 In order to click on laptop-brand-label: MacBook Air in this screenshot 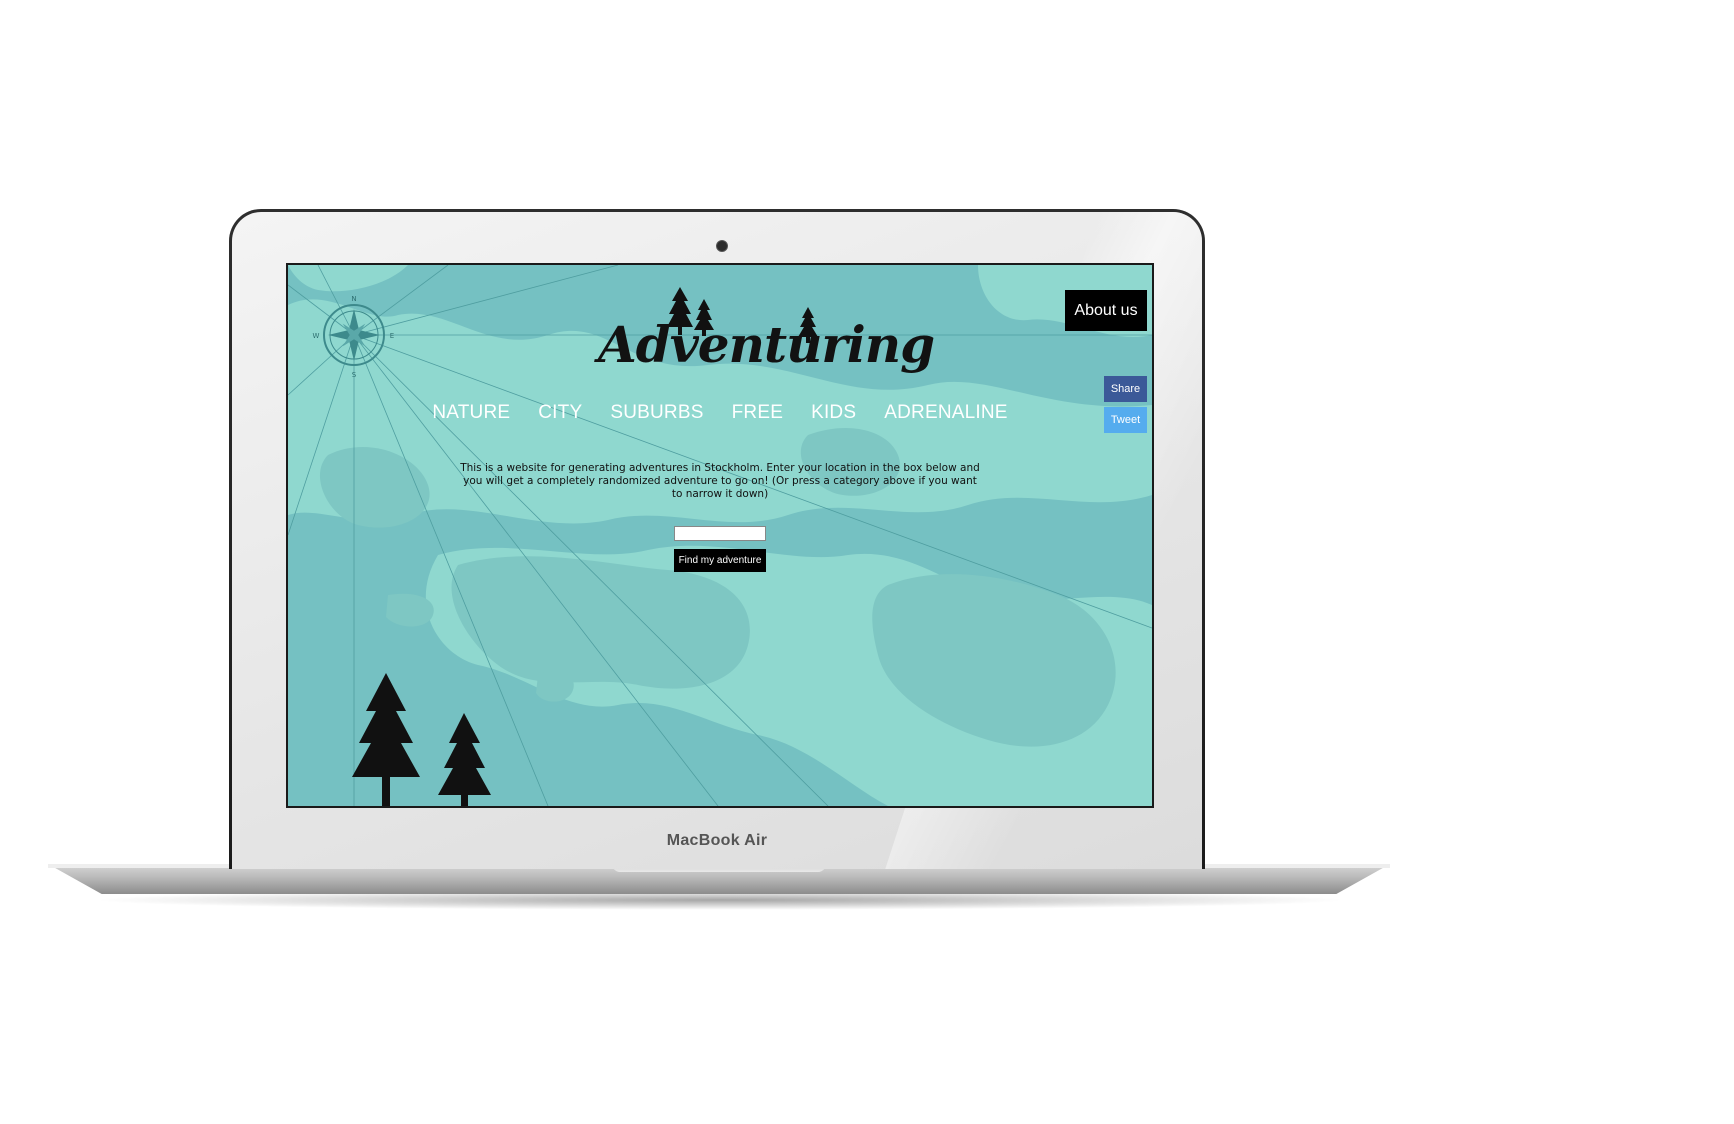, I will do `click(717, 840)`.